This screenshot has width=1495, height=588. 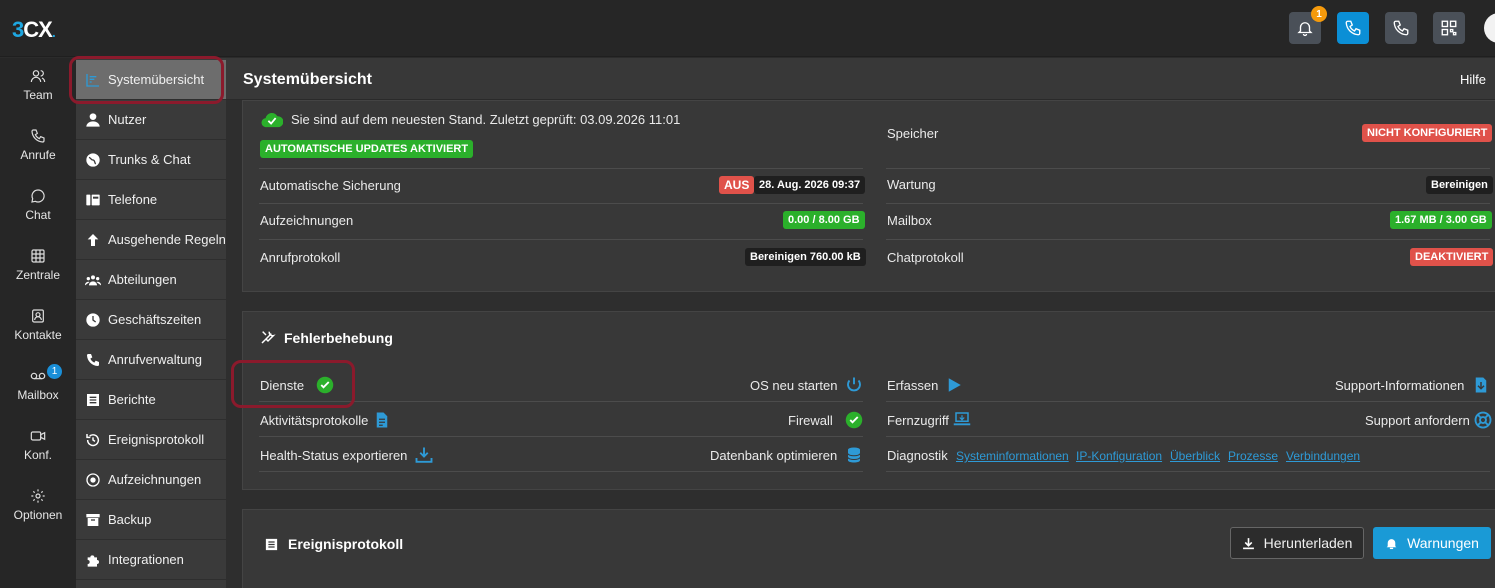 I want to click on laptop-icon, so click(x=962, y=419).